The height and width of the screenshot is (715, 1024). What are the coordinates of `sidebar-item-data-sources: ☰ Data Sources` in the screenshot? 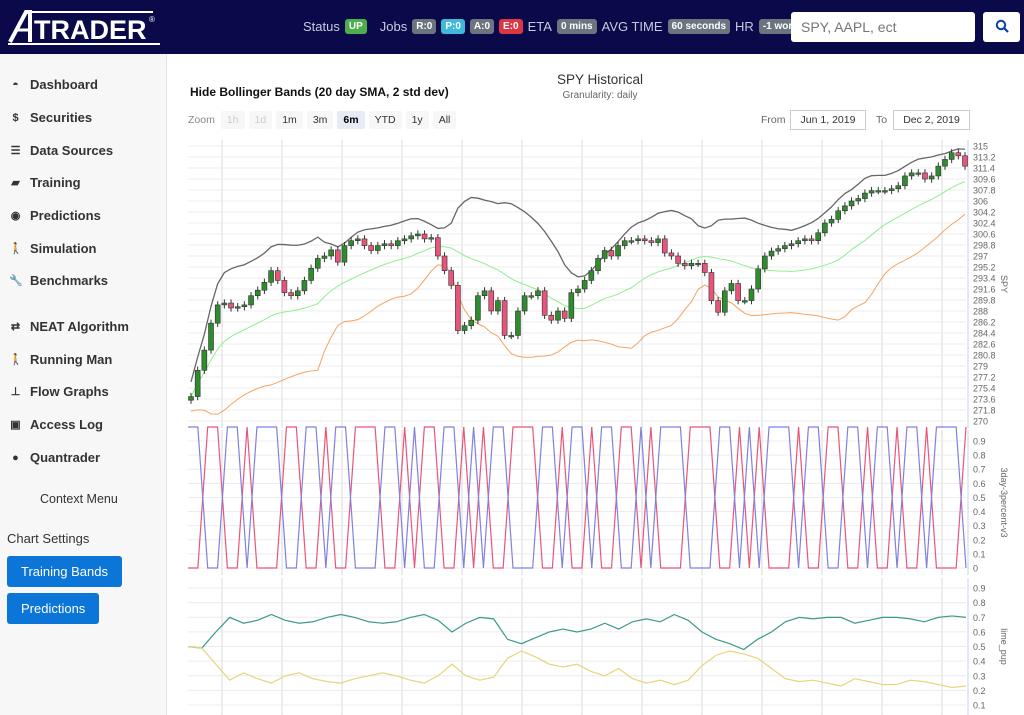 It's located at (61, 150).